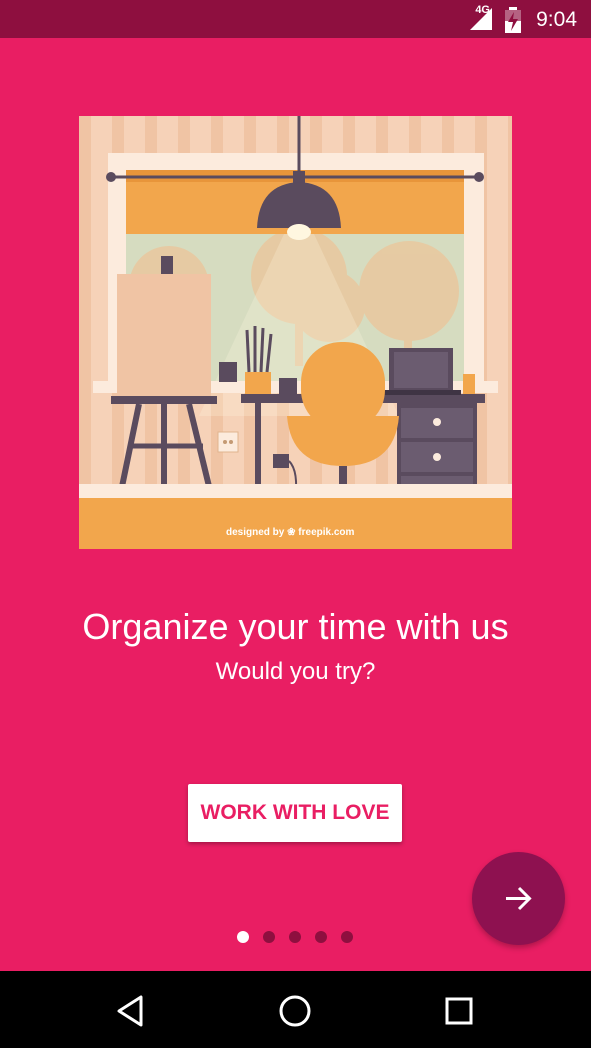 This screenshot has width=591, height=1048. What do you see at coordinates (131, 1011) in the screenshot?
I see `back-triangle-icon` at bounding box center [131, 1011].